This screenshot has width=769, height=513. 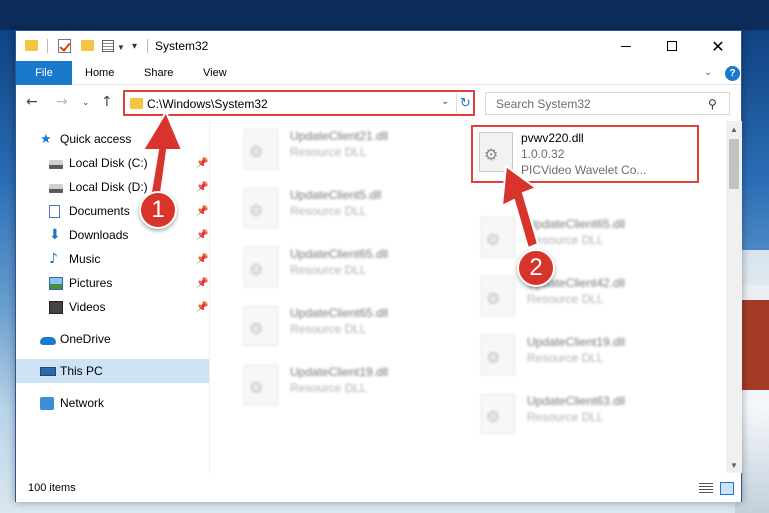 What do you see at coordinates (112, 371) in the screenshot?
I see `sidebar-item-this-pc: This PC` at bounding box center [112, 371].